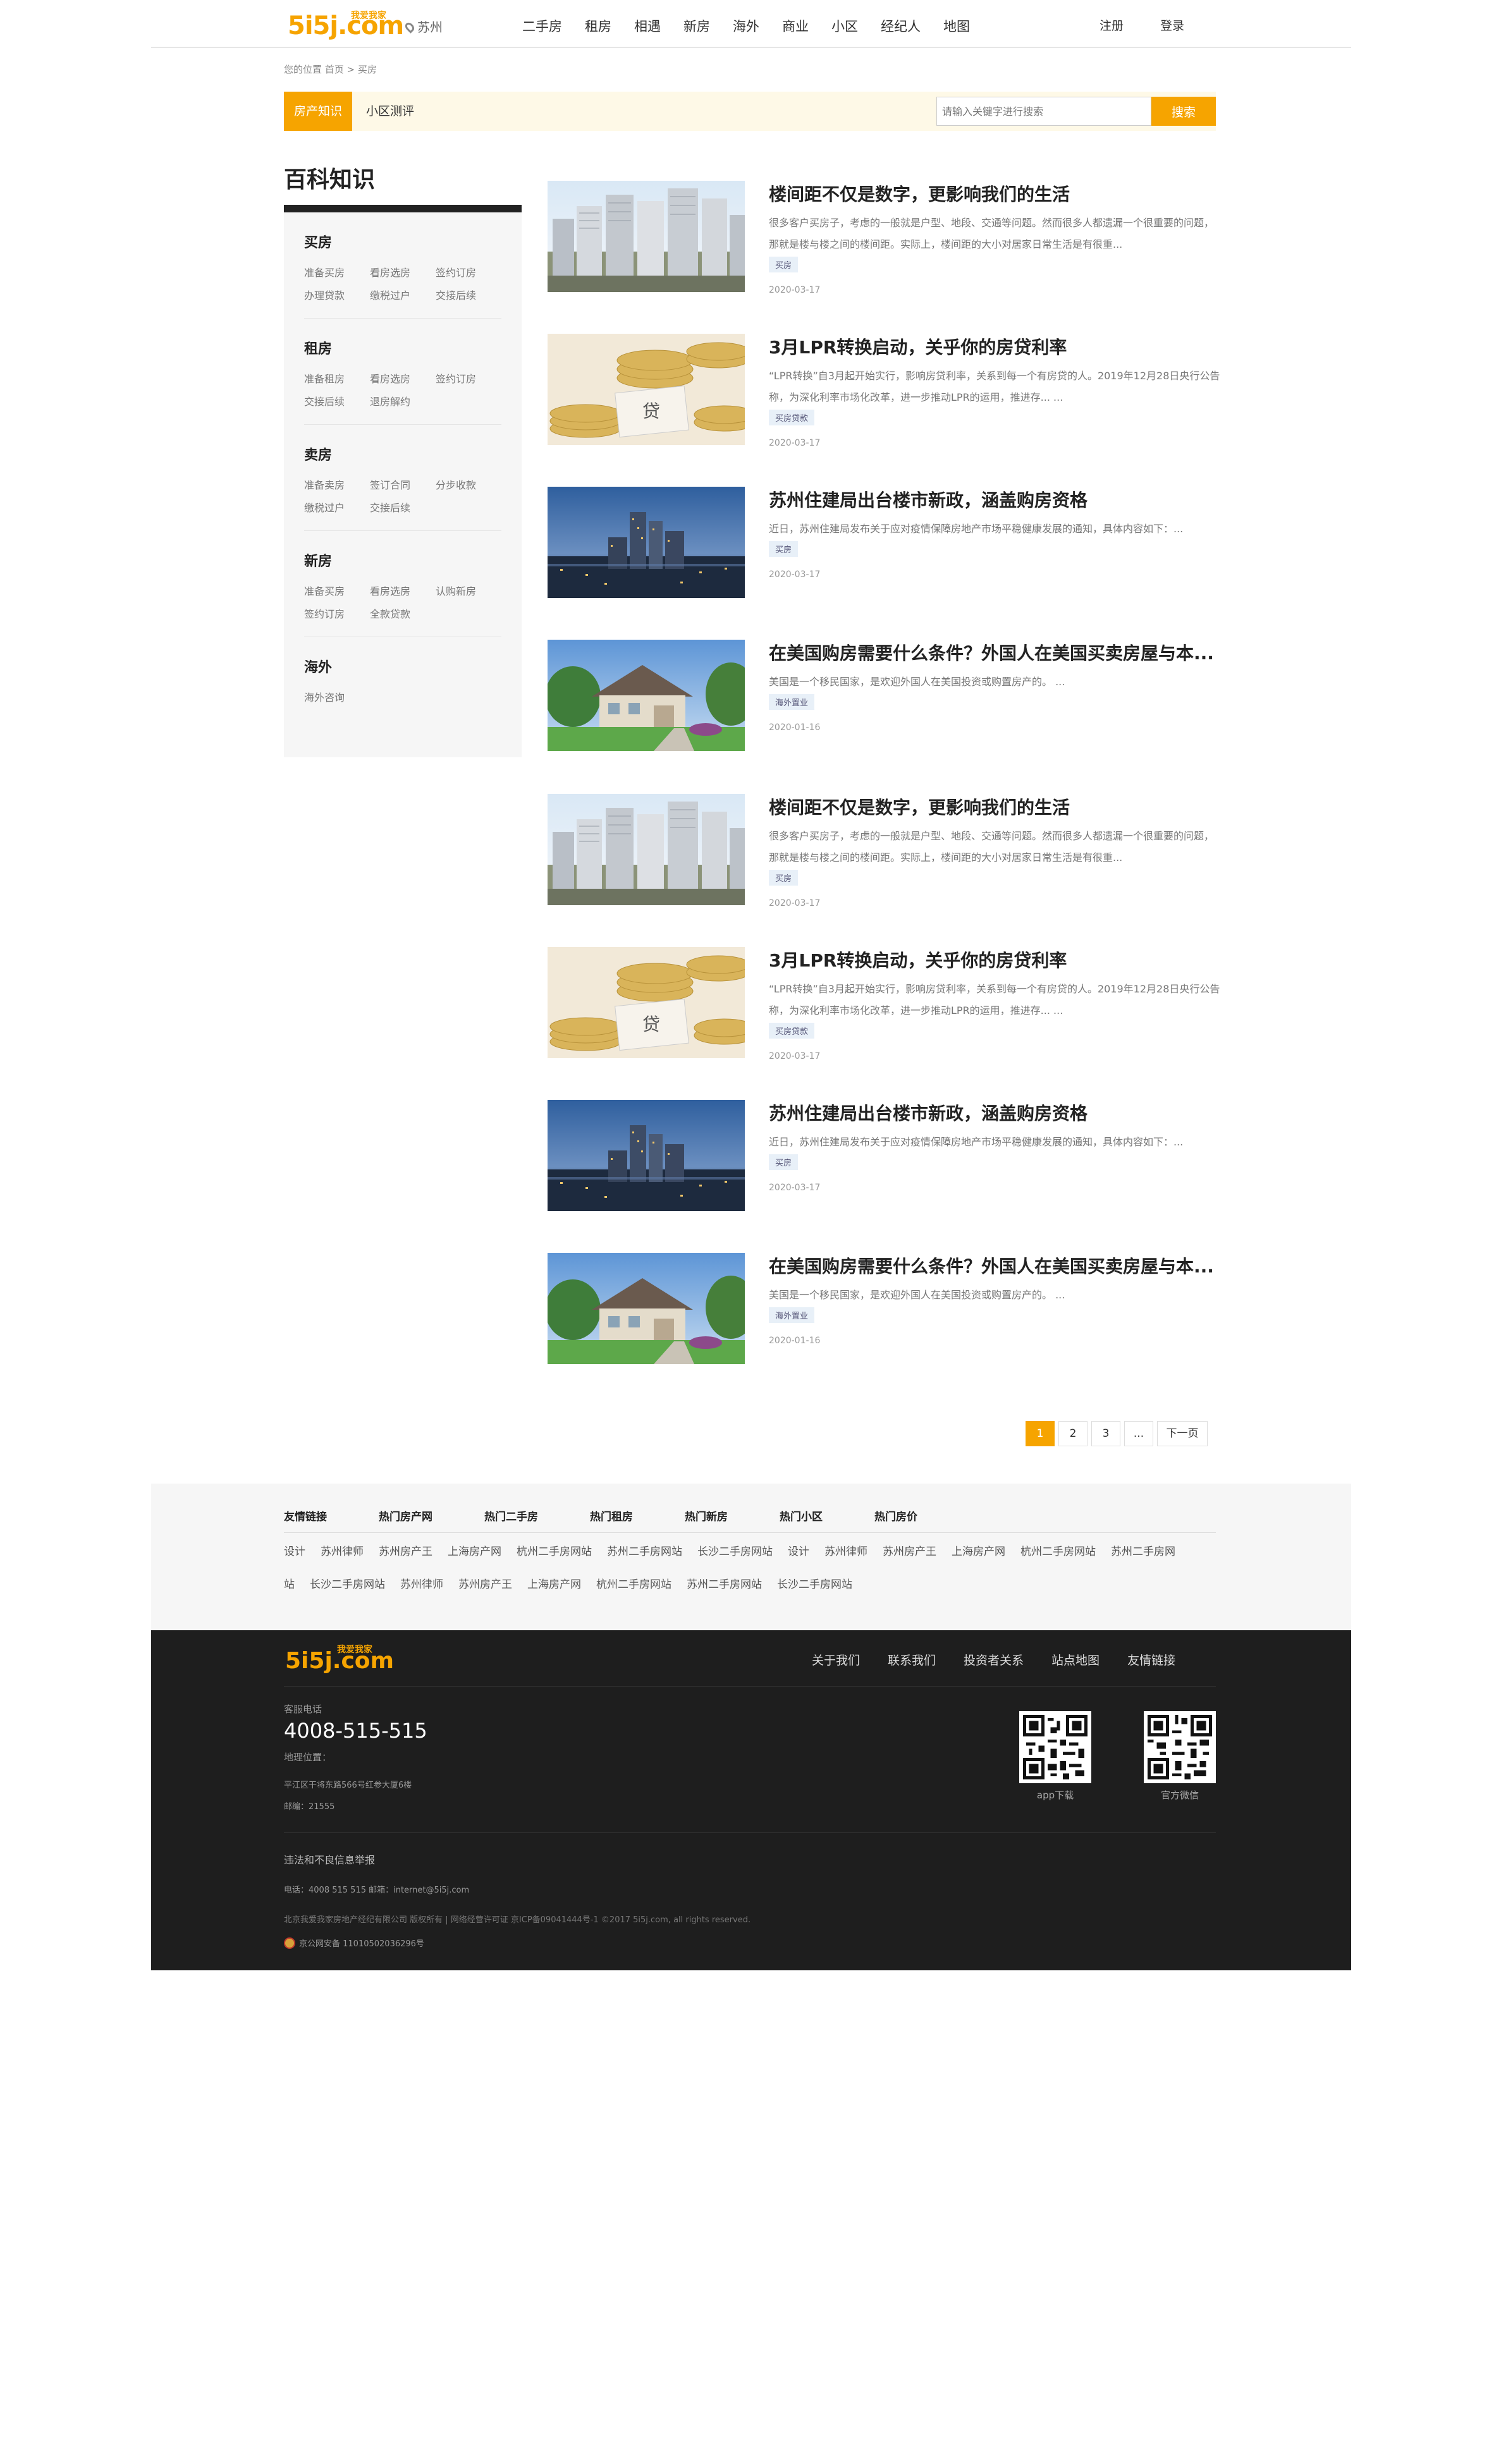 Image resolution: width=1501 pixels, height=2464 pixels. Describe the element at coordinates (995, 959) in the screenshot. I see `article-title: 3月LPR转换启动，关乎你的房贷利率` at that location.